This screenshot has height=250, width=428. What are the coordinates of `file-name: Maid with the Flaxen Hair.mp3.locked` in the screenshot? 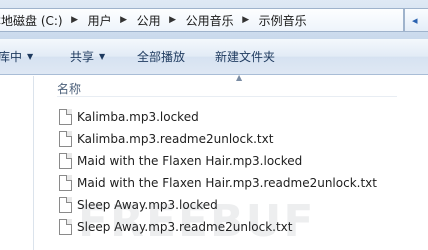 It's located at (190, 161).